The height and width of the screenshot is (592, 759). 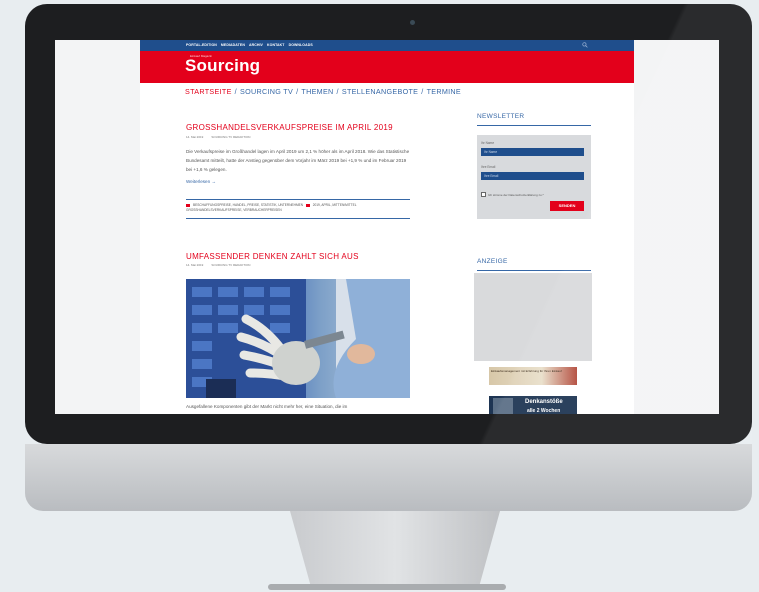 I want to click on read-more-link: Weiterlesen →, so click(x=201, y=181).